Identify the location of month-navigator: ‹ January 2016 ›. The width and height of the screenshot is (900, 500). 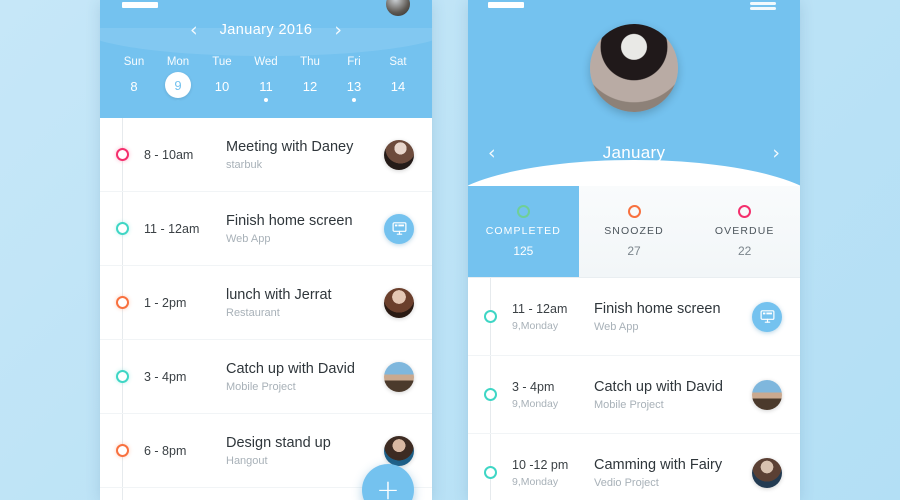
(266, 30).